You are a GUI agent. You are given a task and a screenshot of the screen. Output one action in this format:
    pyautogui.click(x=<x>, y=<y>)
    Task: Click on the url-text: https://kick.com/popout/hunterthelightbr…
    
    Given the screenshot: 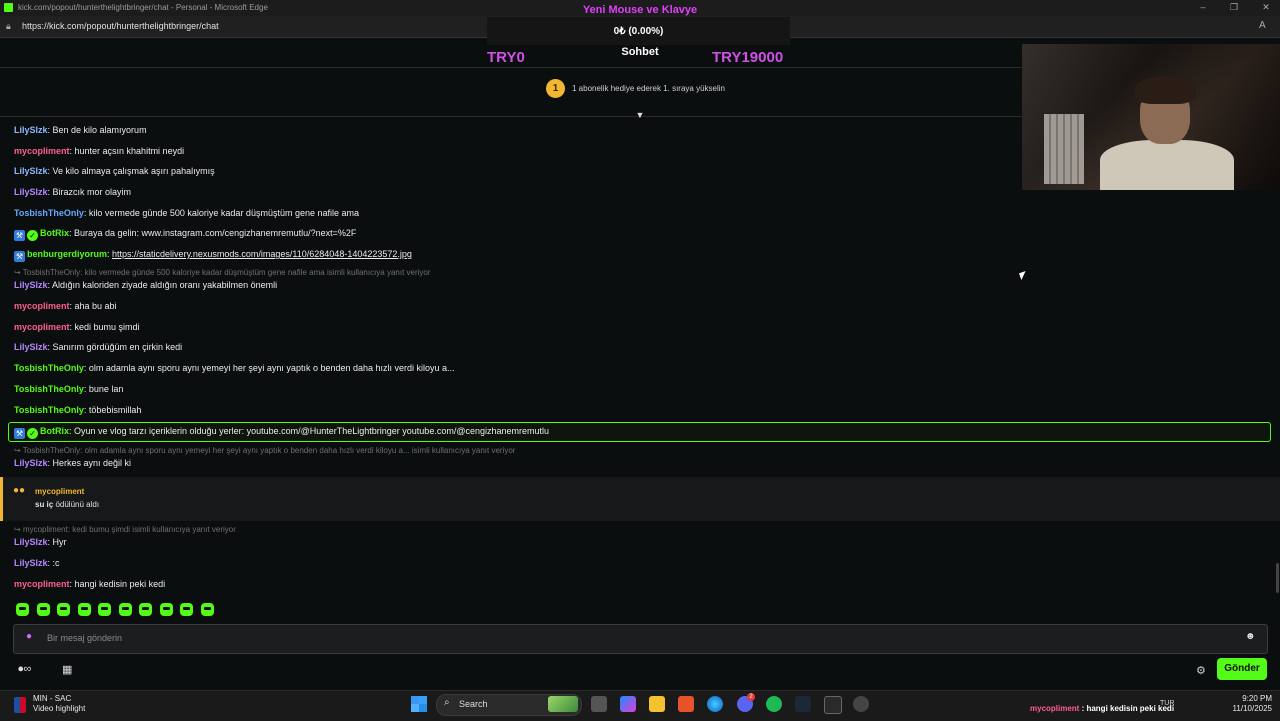 What is the action you would take?
    pyautogui.click(x=120, y=26)
    